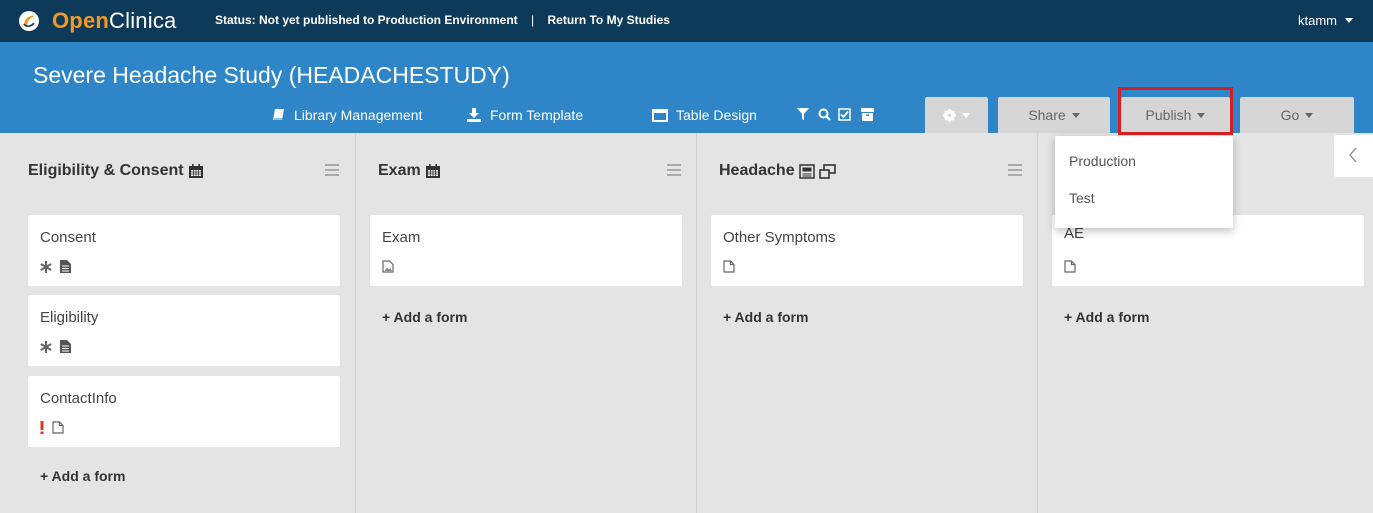 Image resolution: width=1373 pixels, height=513 pixels. I want to click on form-template-button: Form Template, so click(524, 115).